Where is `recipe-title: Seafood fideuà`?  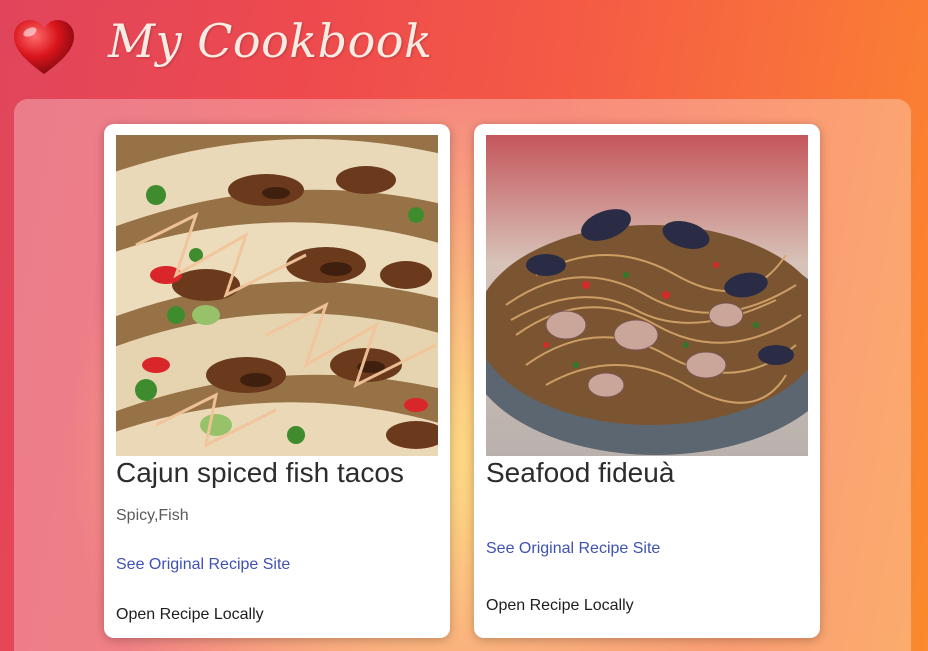 recipe-title: Seafood fideuà is located at coordinates (580, 472).